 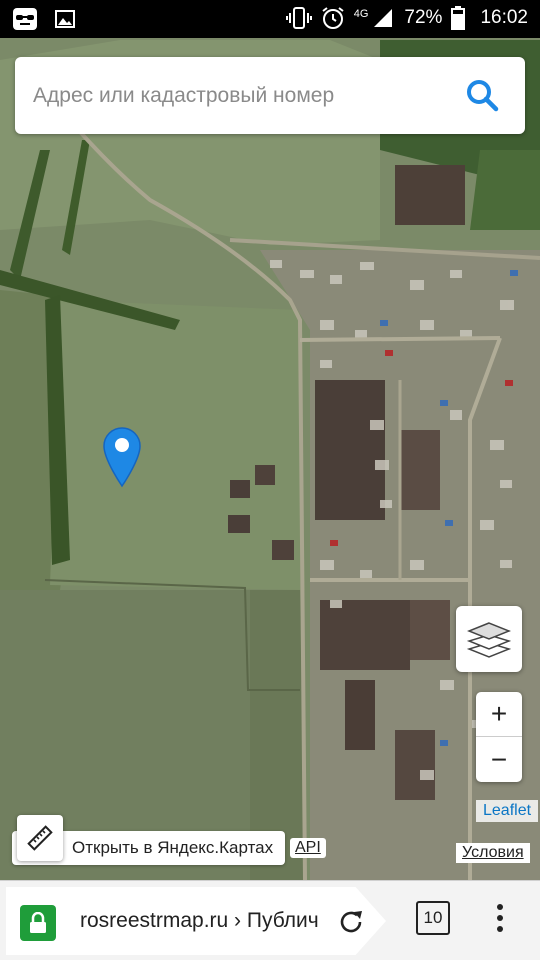 What do you see at coordinates (361, 14) in the screenshot?
I see `network-type: 4G` at bounding box center [361, 14].